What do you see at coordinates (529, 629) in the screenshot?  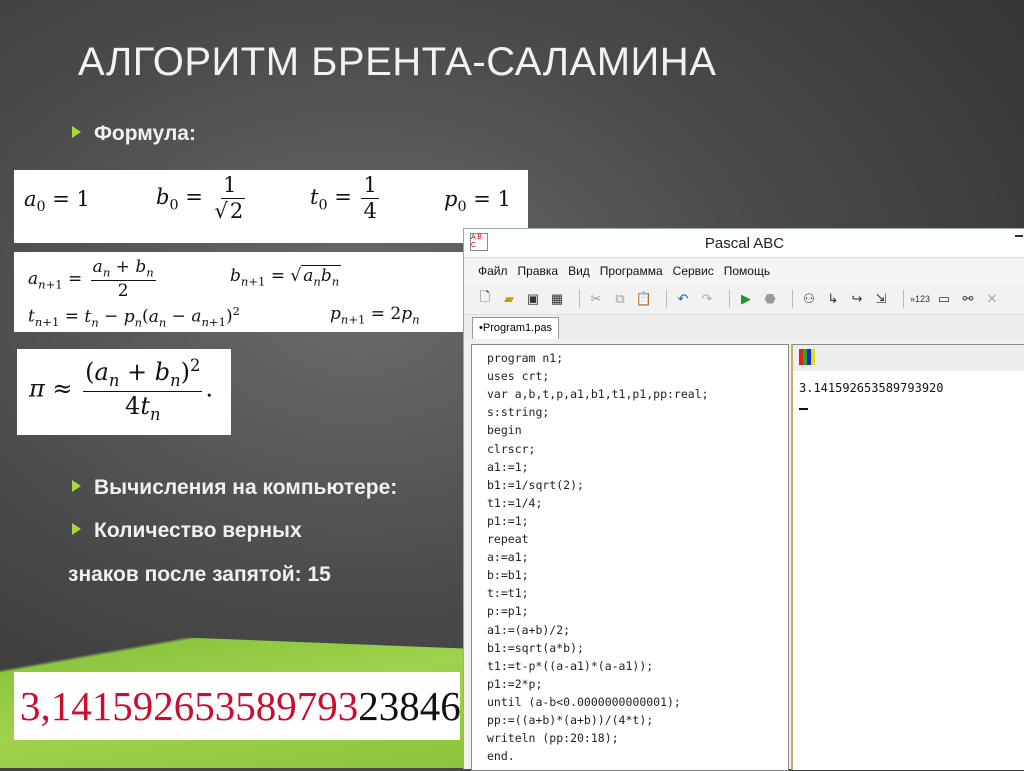 I see `code-line: a1:=(a+b)/2;` at bounding box center [529, 629].